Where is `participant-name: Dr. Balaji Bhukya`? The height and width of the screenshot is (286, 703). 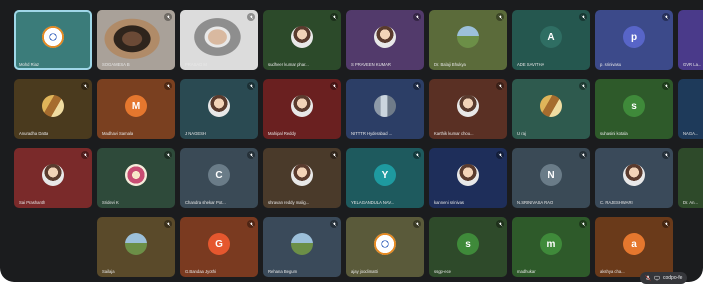 participant-name: Dr. Balaji Bhukya is located at coordinates (450, 64).